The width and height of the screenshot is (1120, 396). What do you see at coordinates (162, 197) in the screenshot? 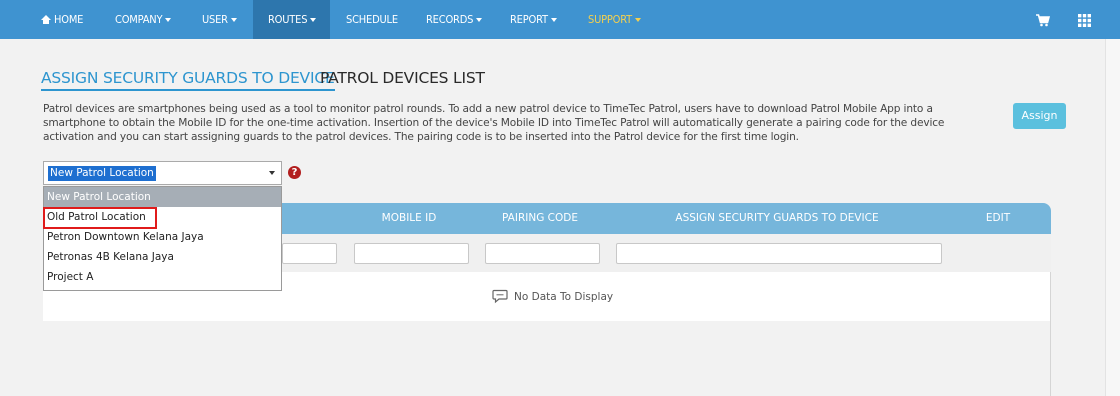
I see `location-option: New Patrol Location` at bounding box center [162, 197].